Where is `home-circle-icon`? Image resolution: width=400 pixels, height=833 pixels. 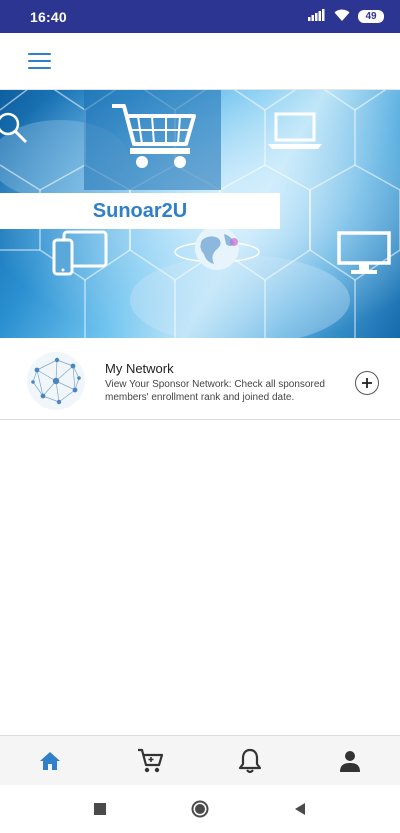 home-circle-icon is located at coordinates (200, 809).